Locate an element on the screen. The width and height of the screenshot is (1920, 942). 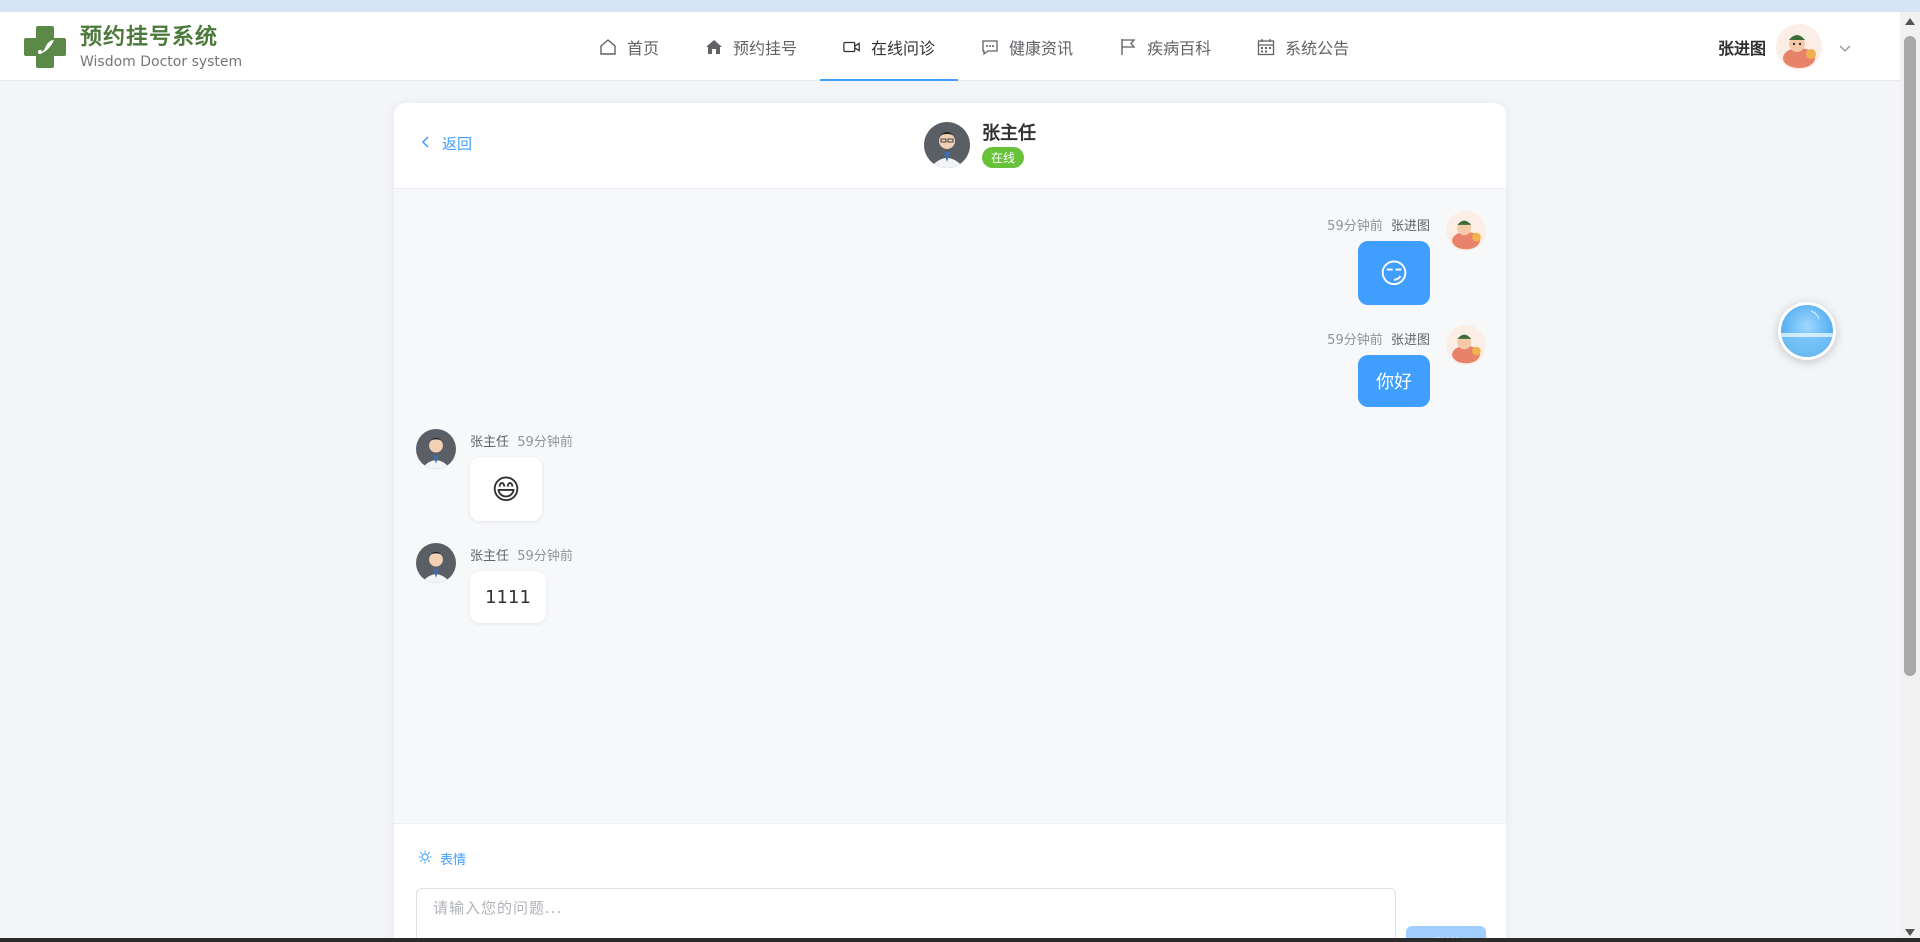
nav-label-announcements: 系统公告 is located at coordinates (1317, 48).